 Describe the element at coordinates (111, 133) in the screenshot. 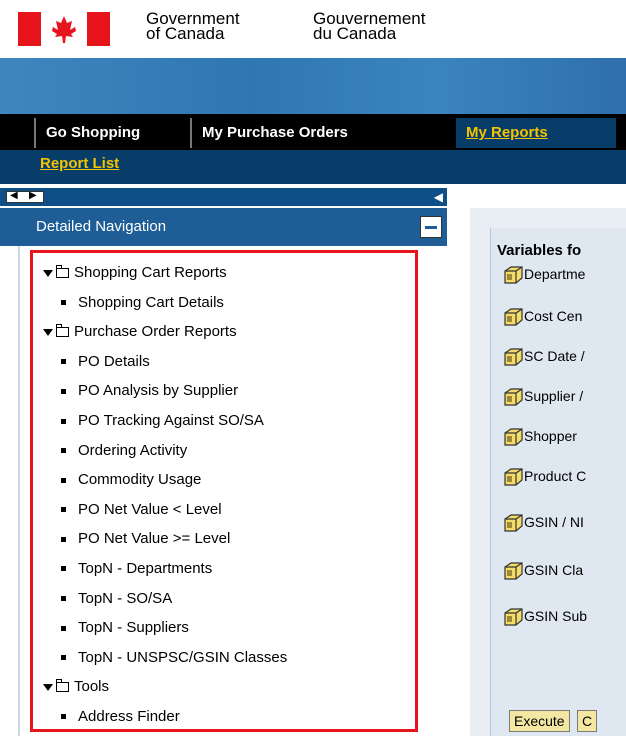

I see `tab-go-shopping: Go Shopping` at that location.